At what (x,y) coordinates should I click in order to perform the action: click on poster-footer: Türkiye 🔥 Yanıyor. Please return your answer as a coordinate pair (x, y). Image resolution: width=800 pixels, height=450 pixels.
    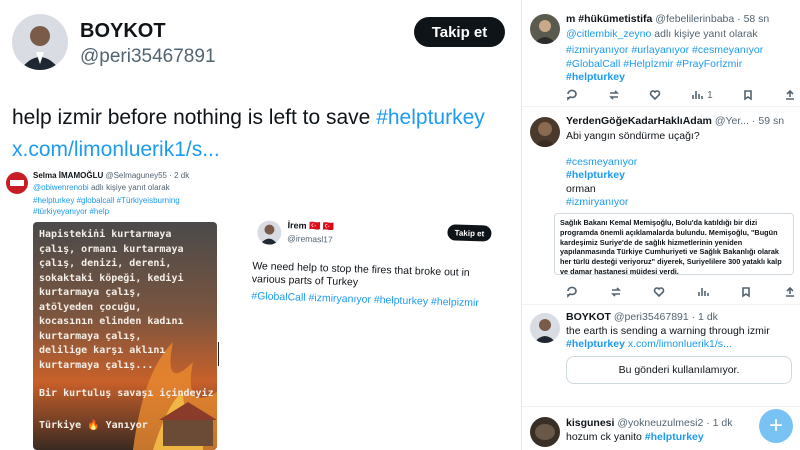
    Looking at the image, I should click on (93, 425).